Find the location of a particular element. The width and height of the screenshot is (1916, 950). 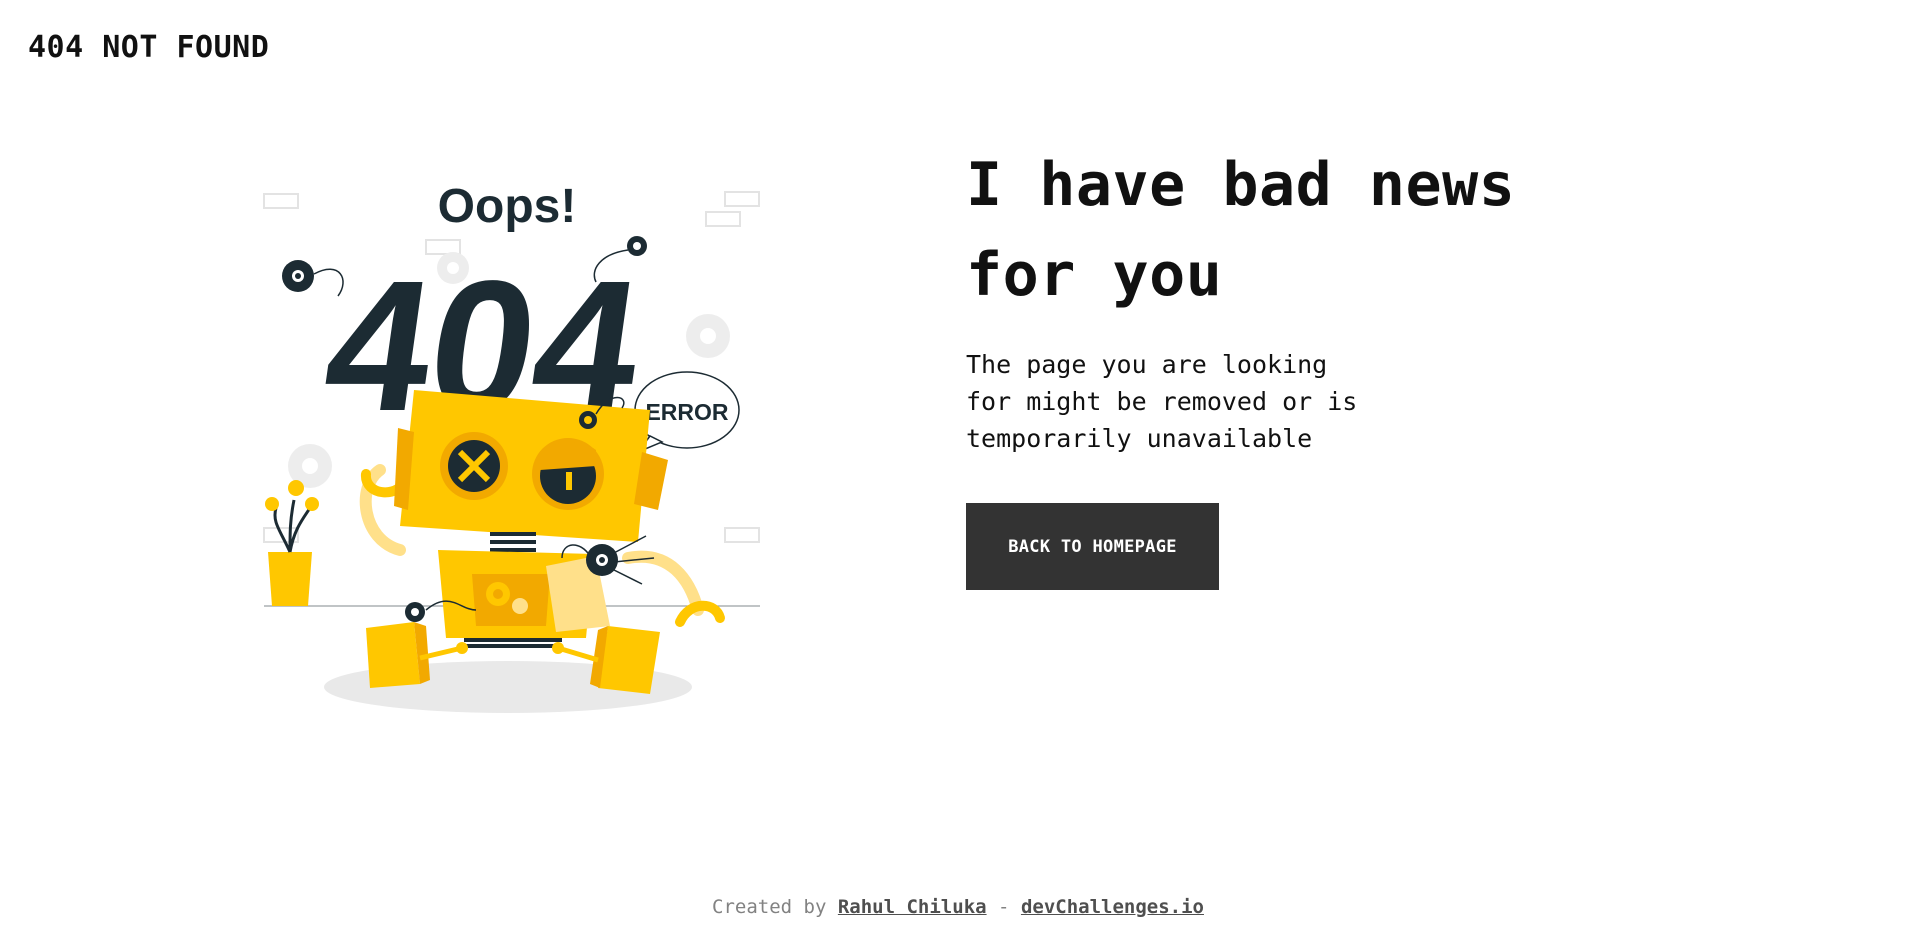

headline: I have bad news for you is located at coordinates (1286, 230).